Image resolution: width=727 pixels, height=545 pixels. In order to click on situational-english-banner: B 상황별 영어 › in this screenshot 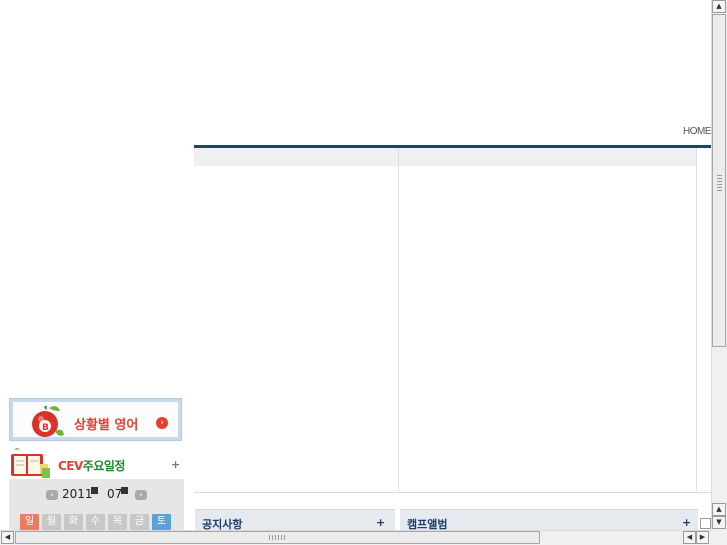, I will do `click(95, 419)`.